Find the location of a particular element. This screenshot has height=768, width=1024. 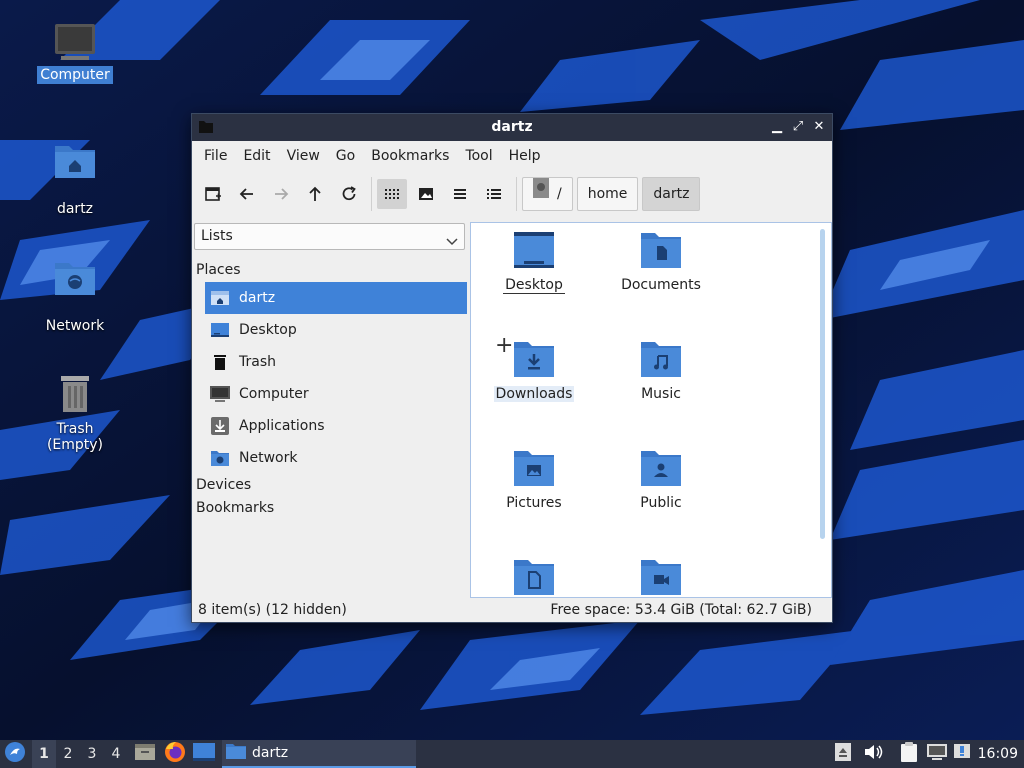

file-item-downloads: Downloads is located at coordinates (534, 371).